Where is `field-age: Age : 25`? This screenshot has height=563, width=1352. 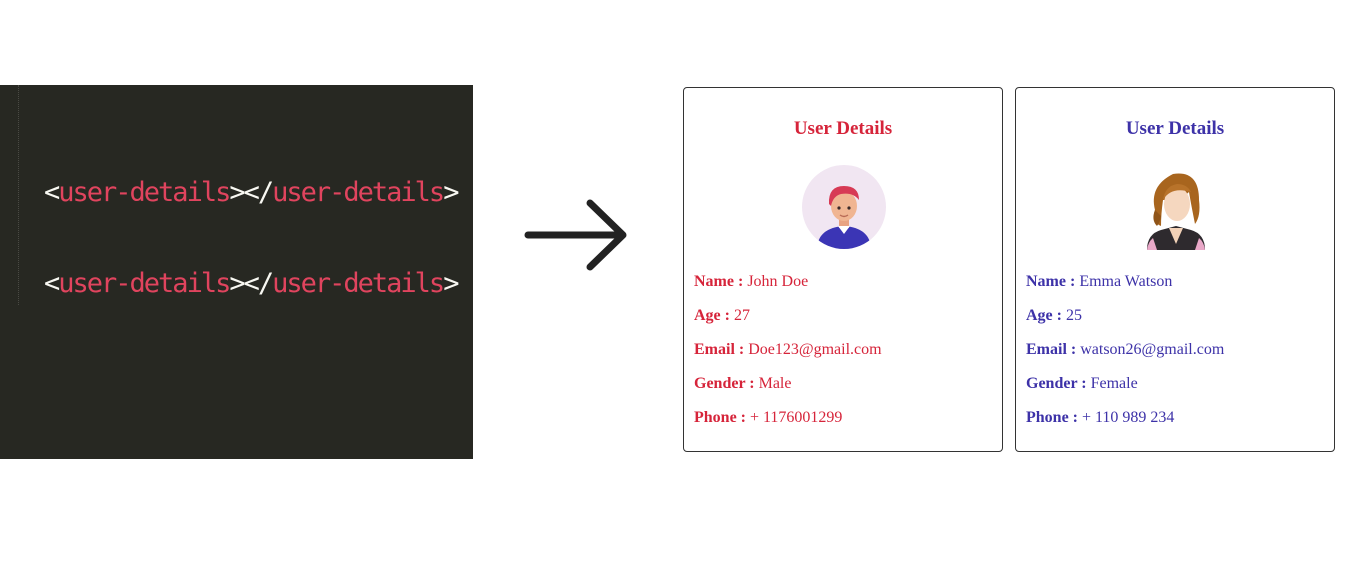
field-age: Age : 25 is located at coordinates (1176, 322).